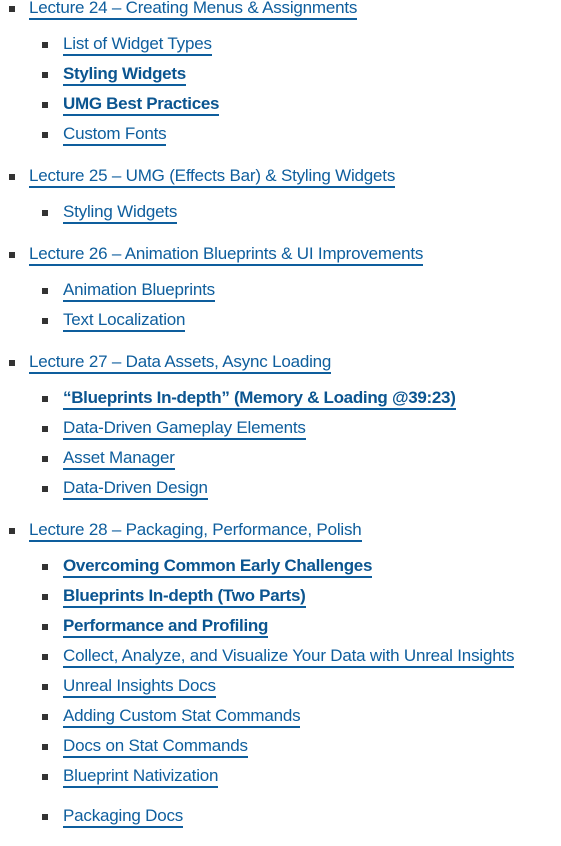 Image resolution: width=561 pixels, height=846 pixels. Describe the element at coordinates (278, 322) in the screenshot. I see `list-item: Text Localization` at that location.